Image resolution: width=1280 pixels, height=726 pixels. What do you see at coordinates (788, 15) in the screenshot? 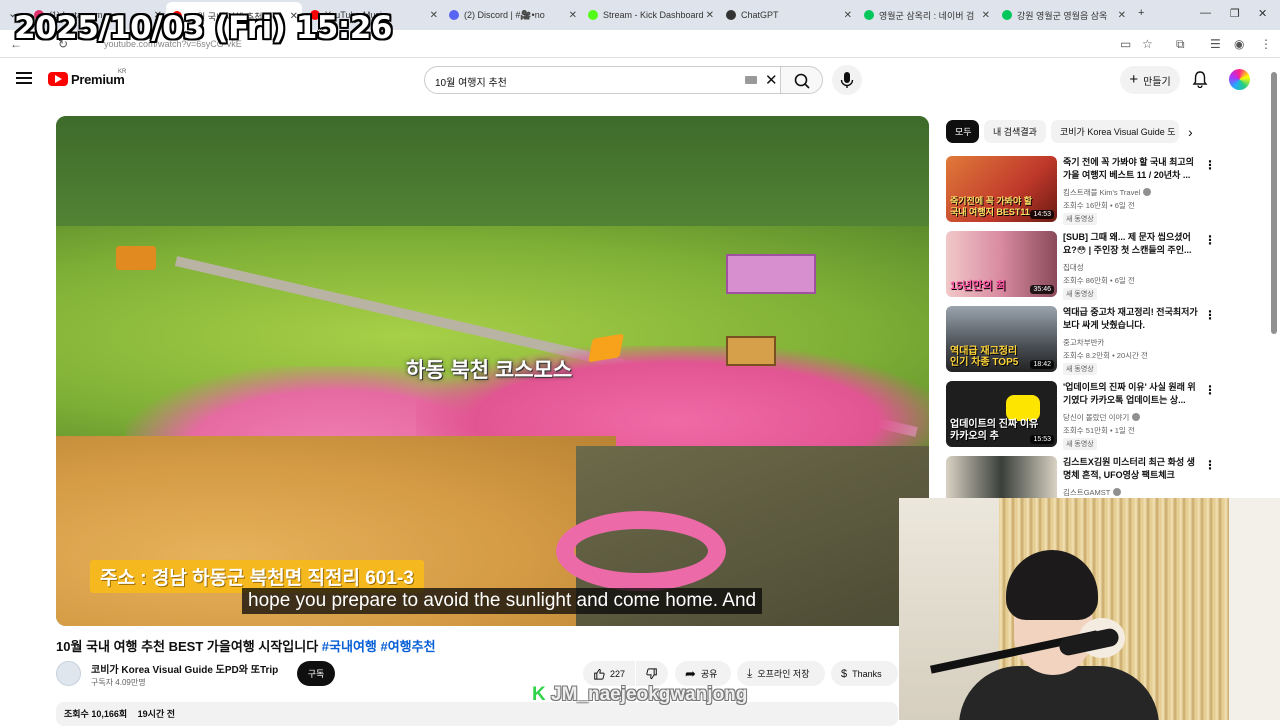
I see `tab-chatgpt: ChatGPT ✕` at bounding box center [788, 15].